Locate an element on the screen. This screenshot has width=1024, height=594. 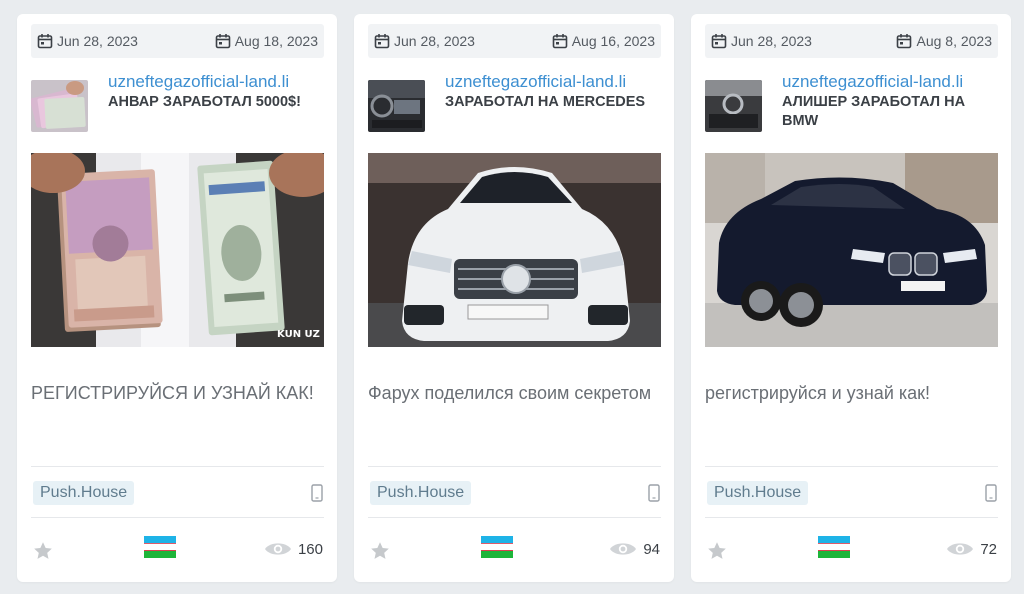
end-date-text: Aug 16, 2023 is located at coordinates (613, 41).